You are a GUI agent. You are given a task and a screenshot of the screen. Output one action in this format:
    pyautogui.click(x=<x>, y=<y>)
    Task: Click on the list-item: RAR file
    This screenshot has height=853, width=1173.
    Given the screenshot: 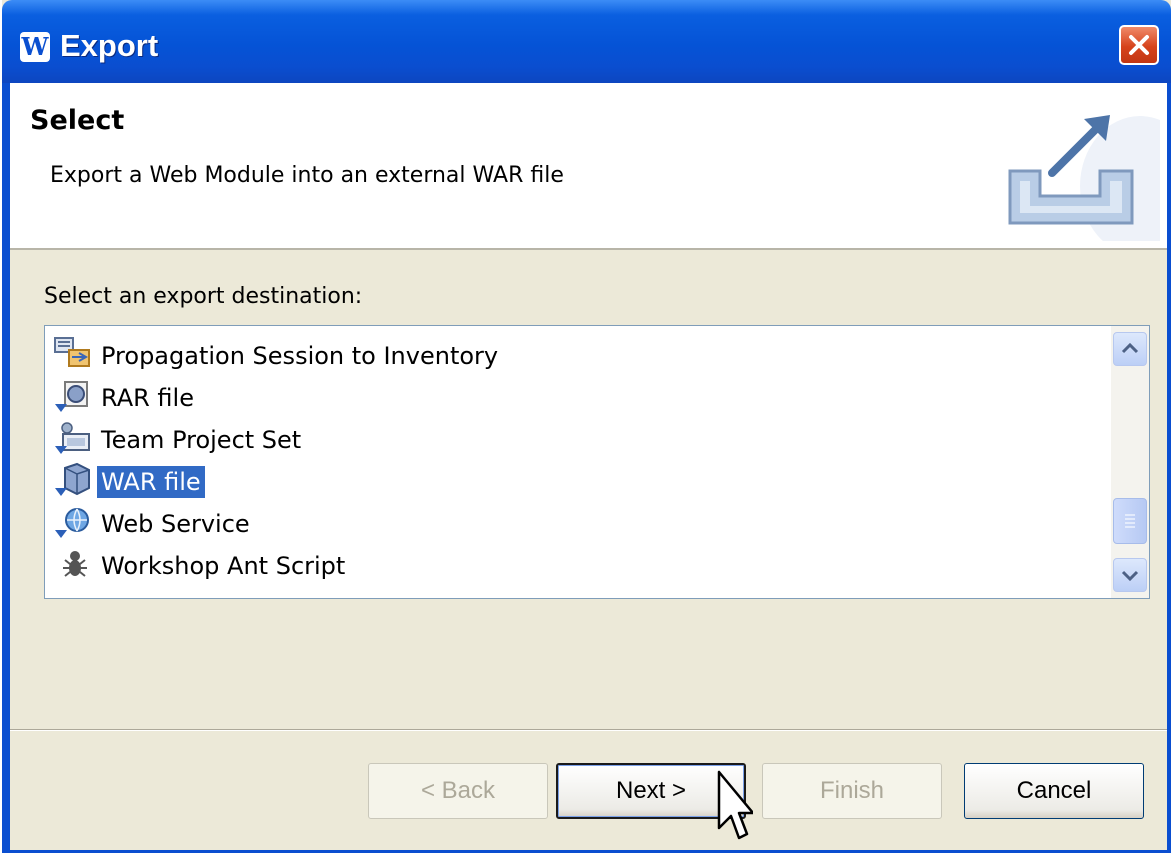 What is the action you would take?
    pyautogui.click(x=125, y=398)
    